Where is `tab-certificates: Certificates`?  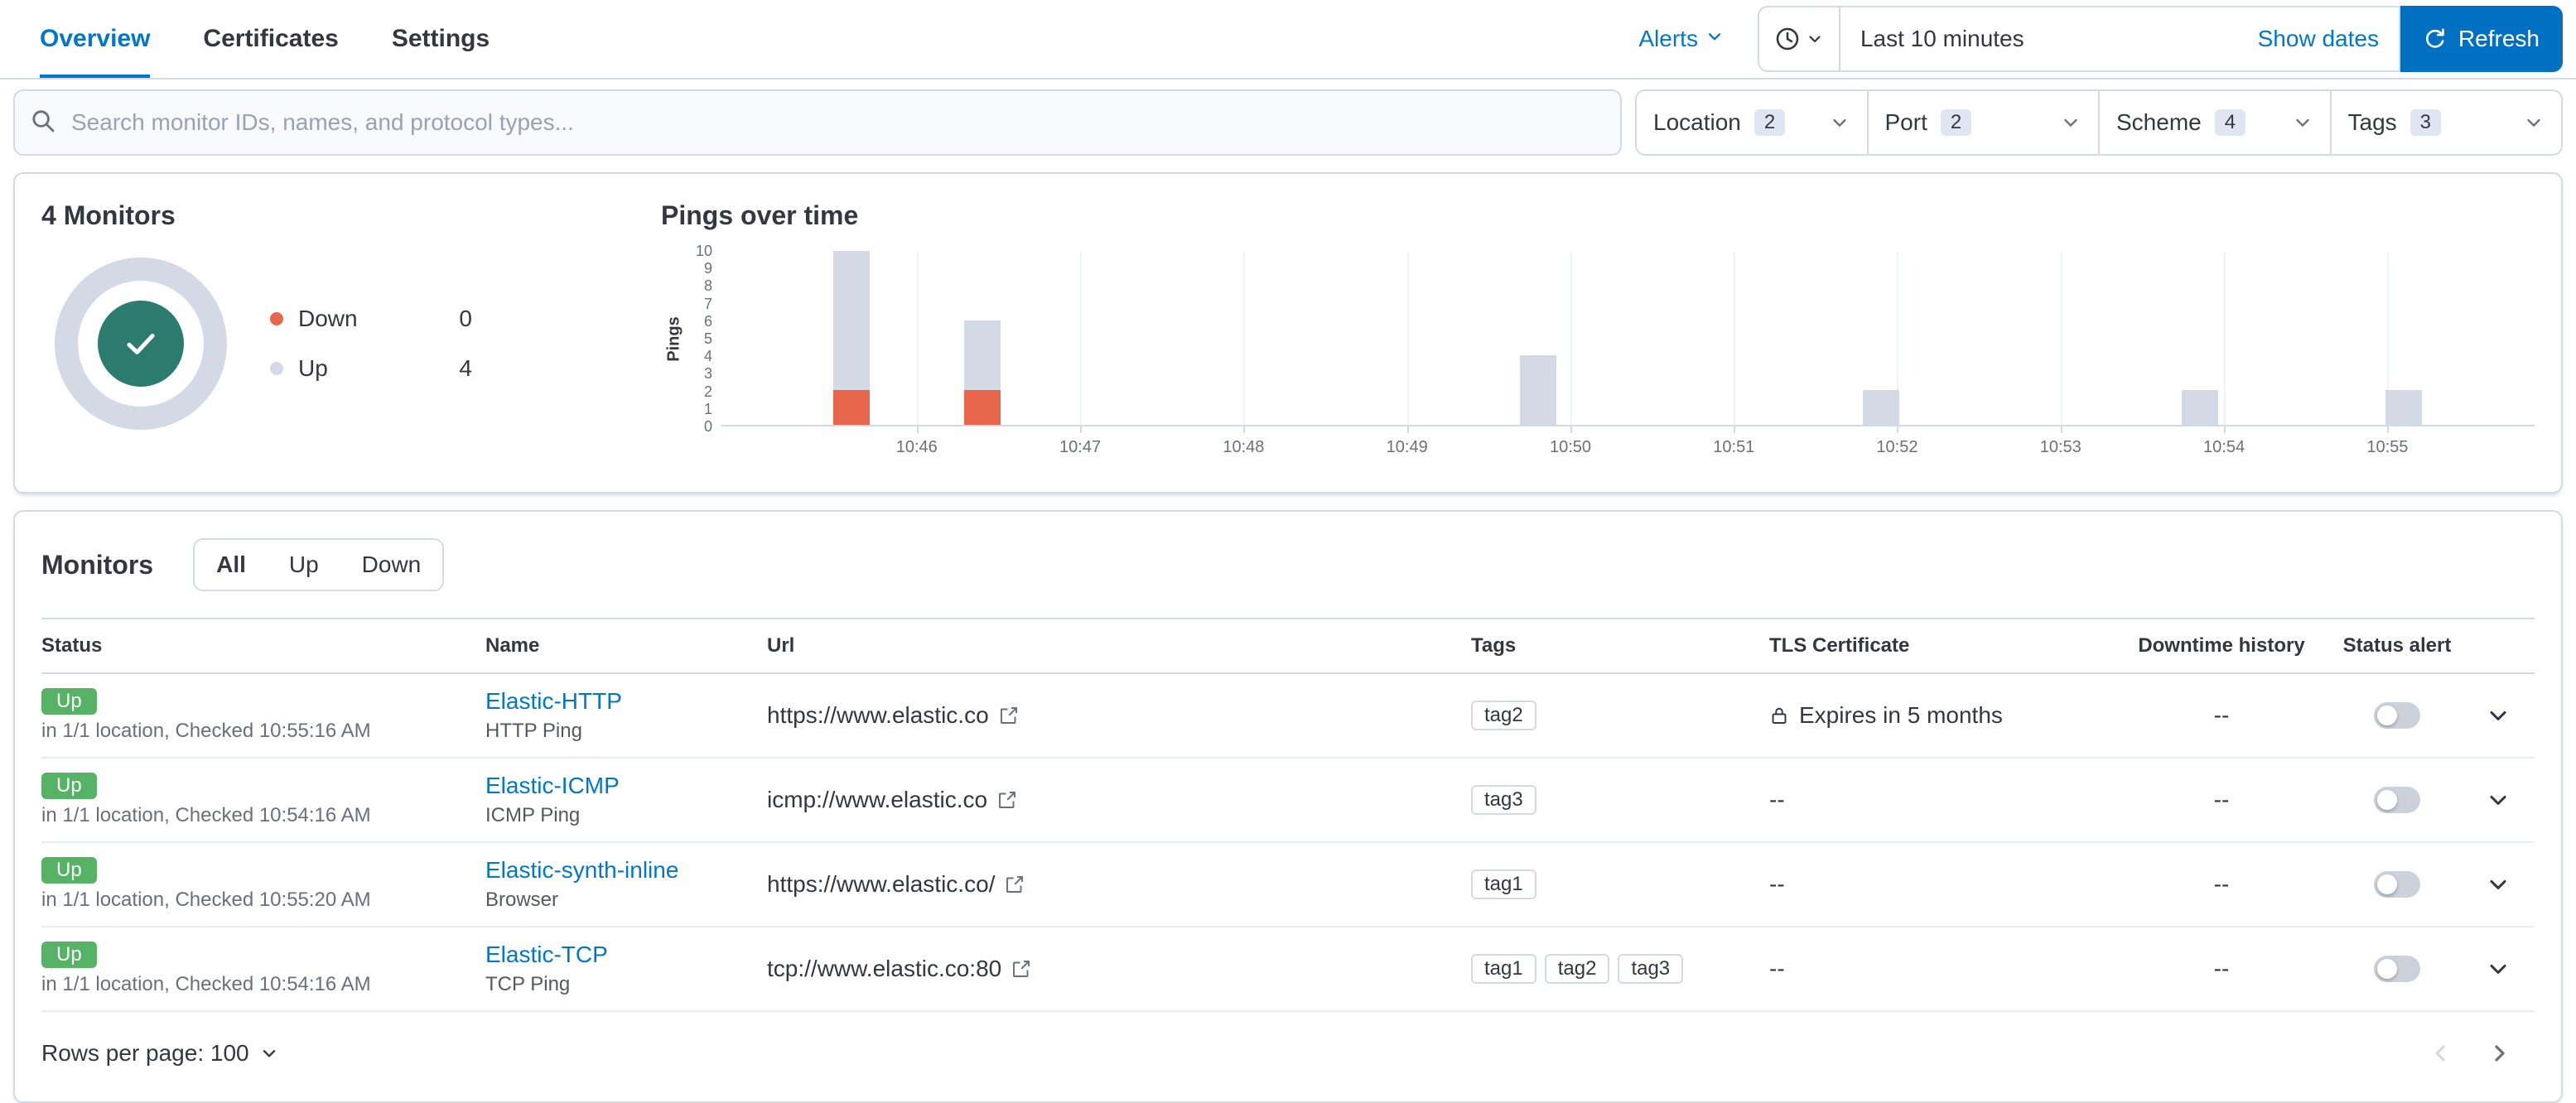
tab-certificates: Certificates is located at coordinates (270, 39).